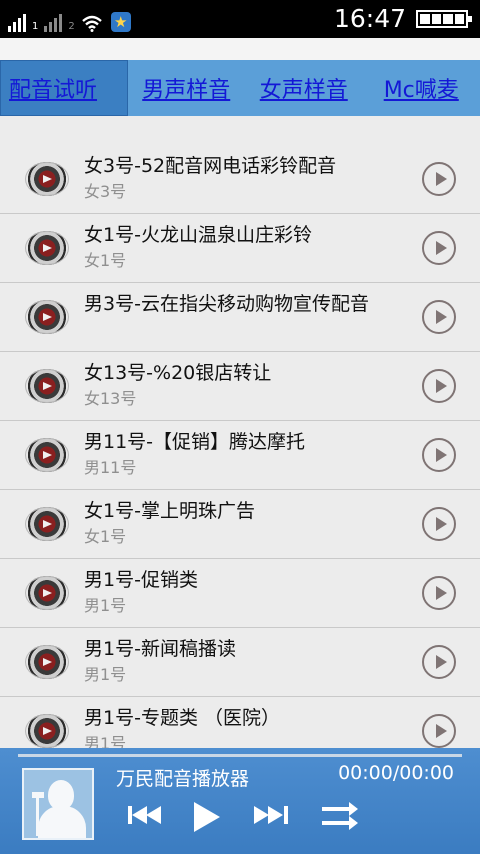 Image resolution: width=480 pixels, height=854 pixels. Describe the element at coordinates (240, 455) in the screenshot. I see `list-item: 男11号-【促销】腾达摩托 男11号` at that location.